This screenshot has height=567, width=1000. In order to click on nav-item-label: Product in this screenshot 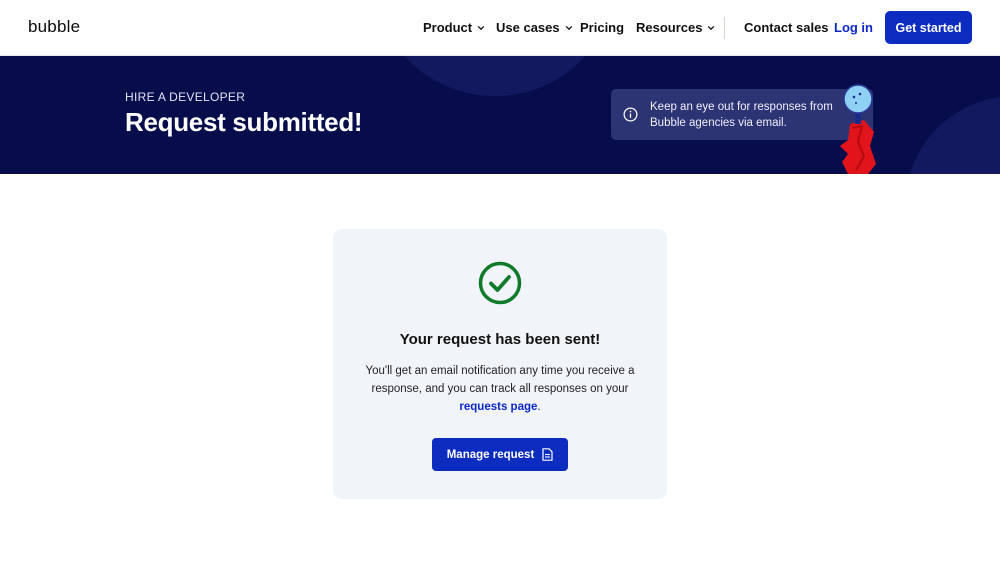, I will do `click(448, 27)`.